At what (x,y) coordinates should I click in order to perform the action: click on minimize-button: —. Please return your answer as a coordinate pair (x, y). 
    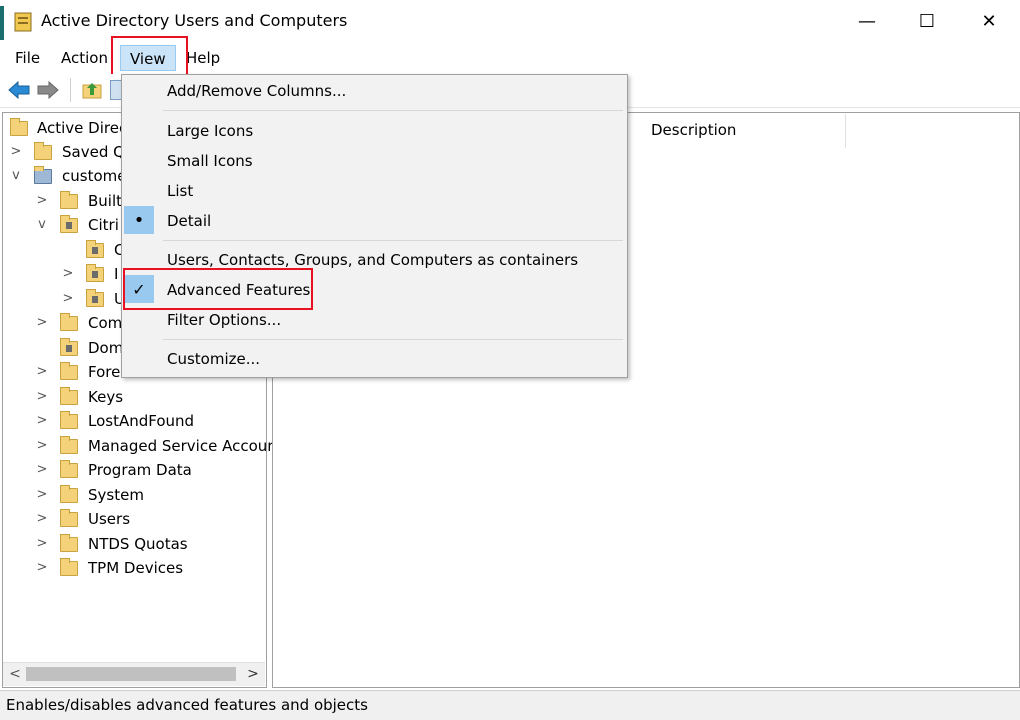
    Looking at the image, I should click on (867, 21).